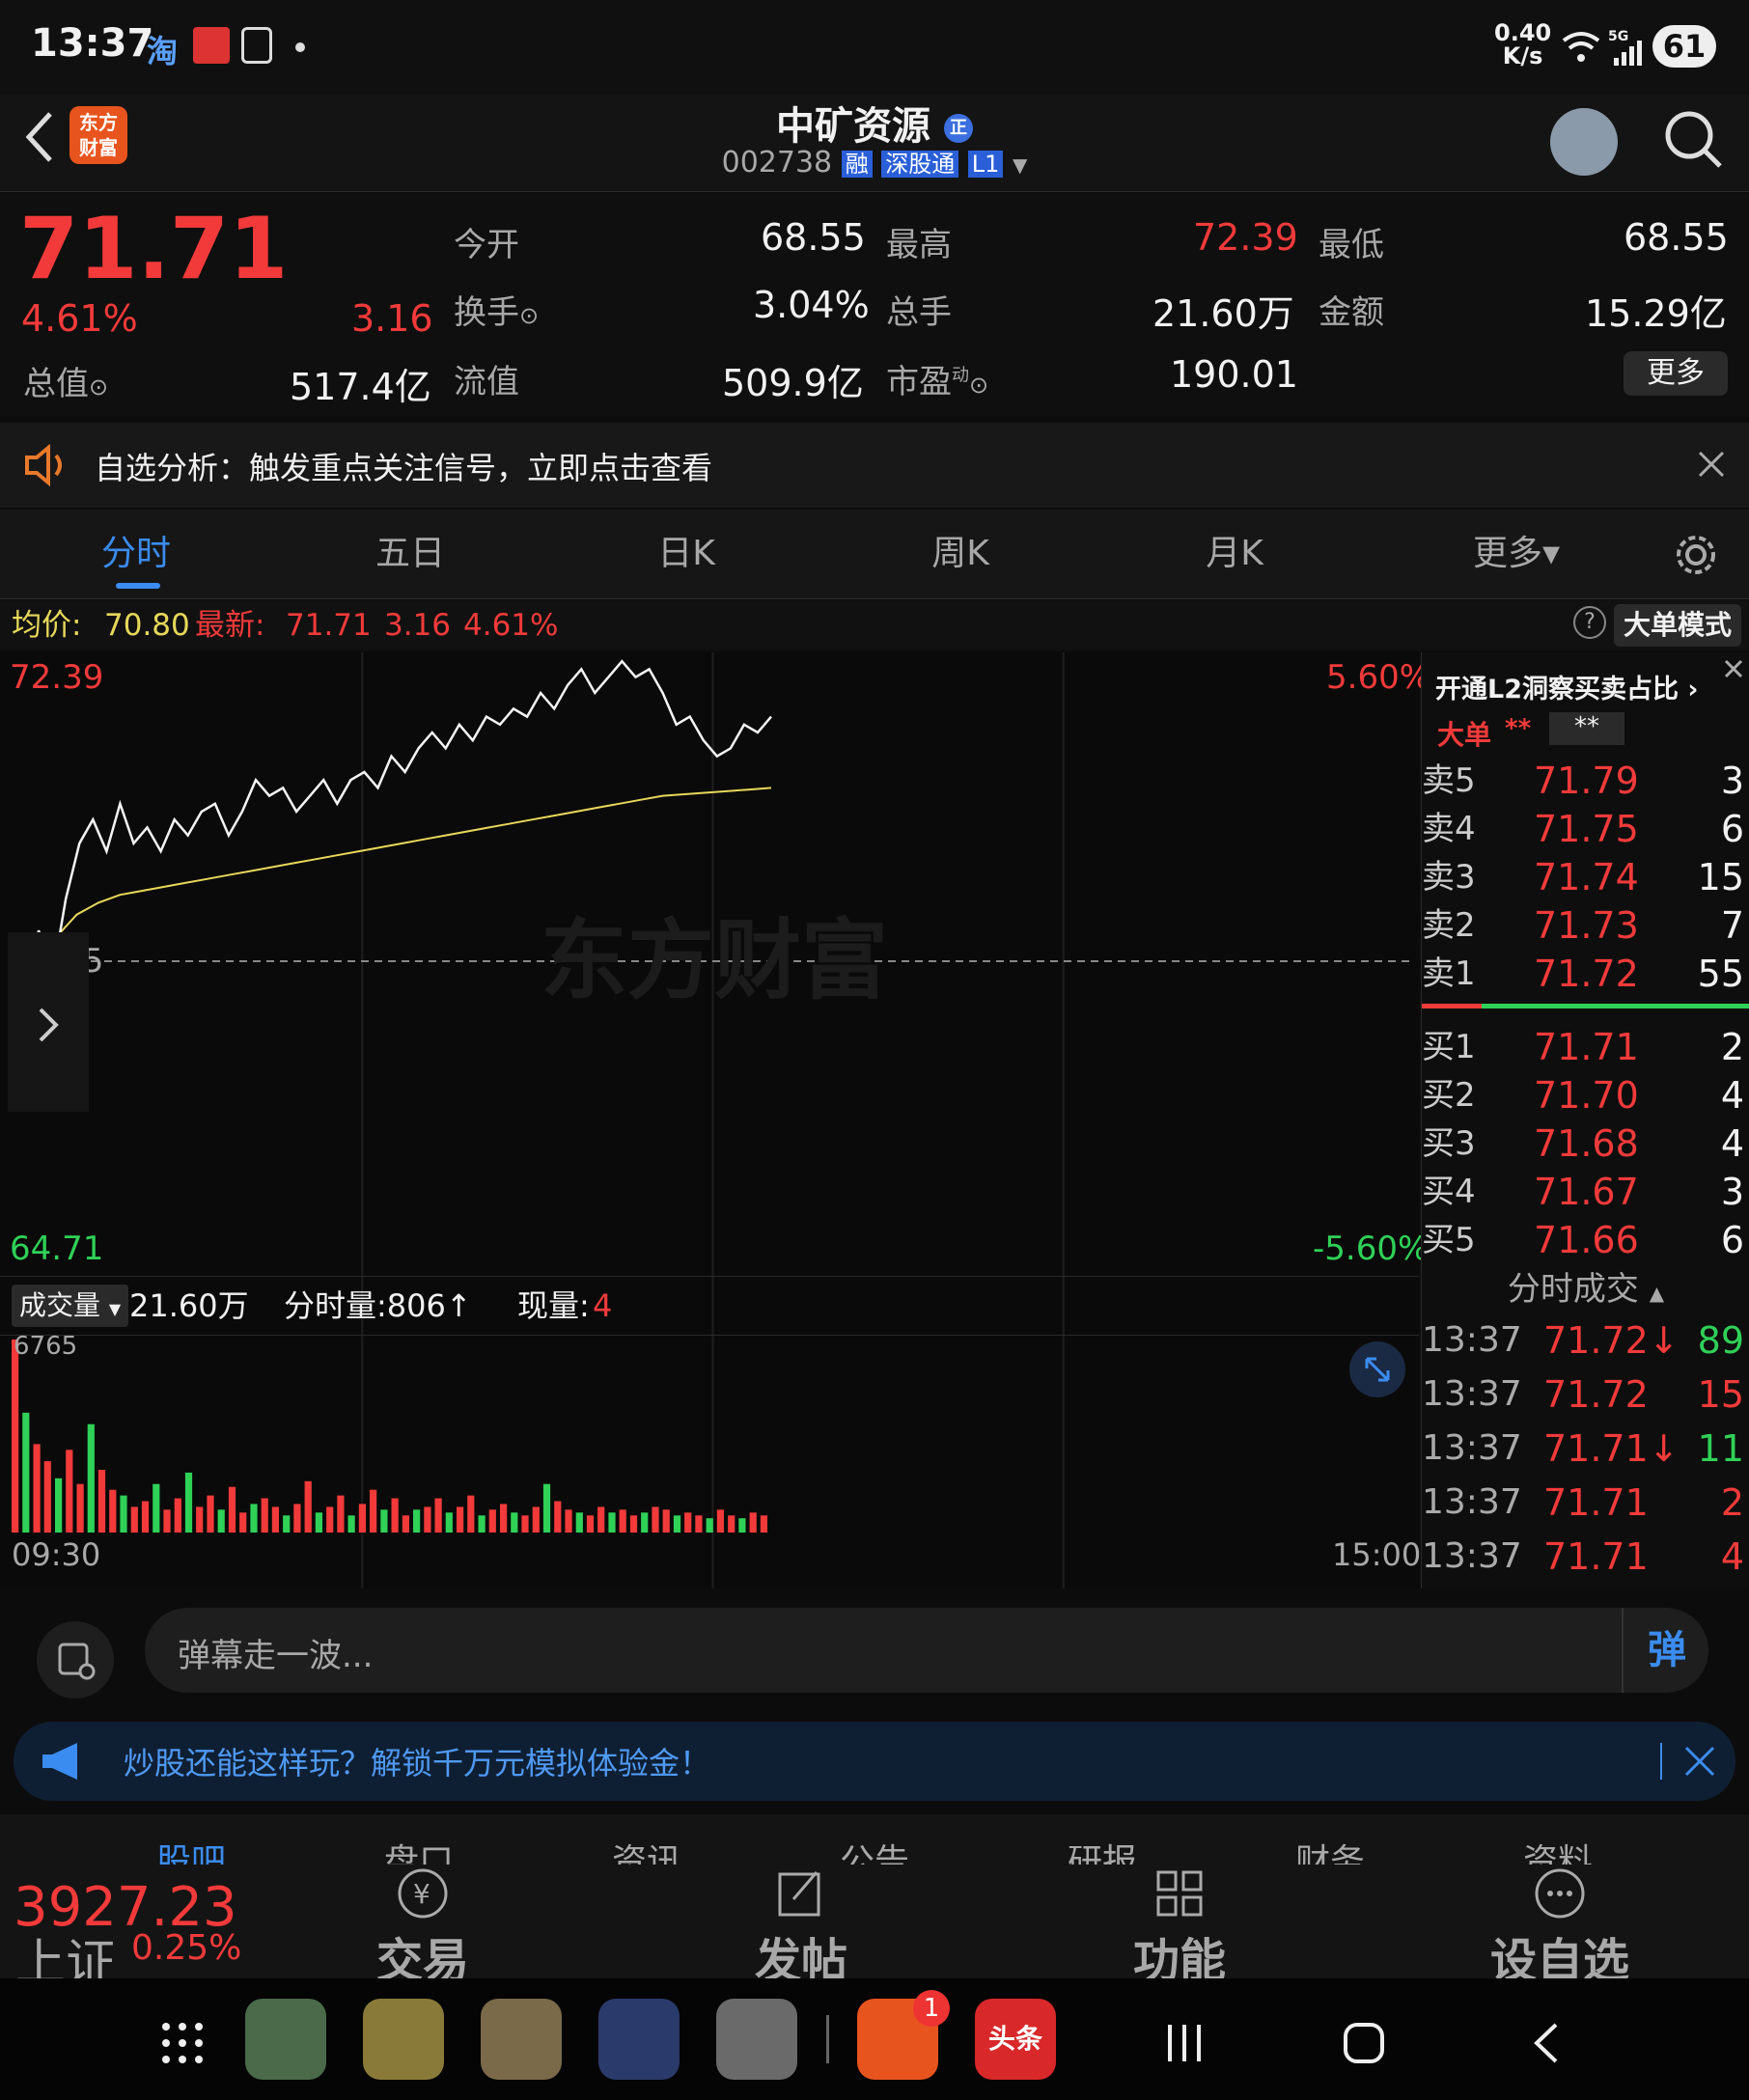 The height and width of the screenshot is (2100, 1749). I want to click on speaker-icon, so click(43, 465).